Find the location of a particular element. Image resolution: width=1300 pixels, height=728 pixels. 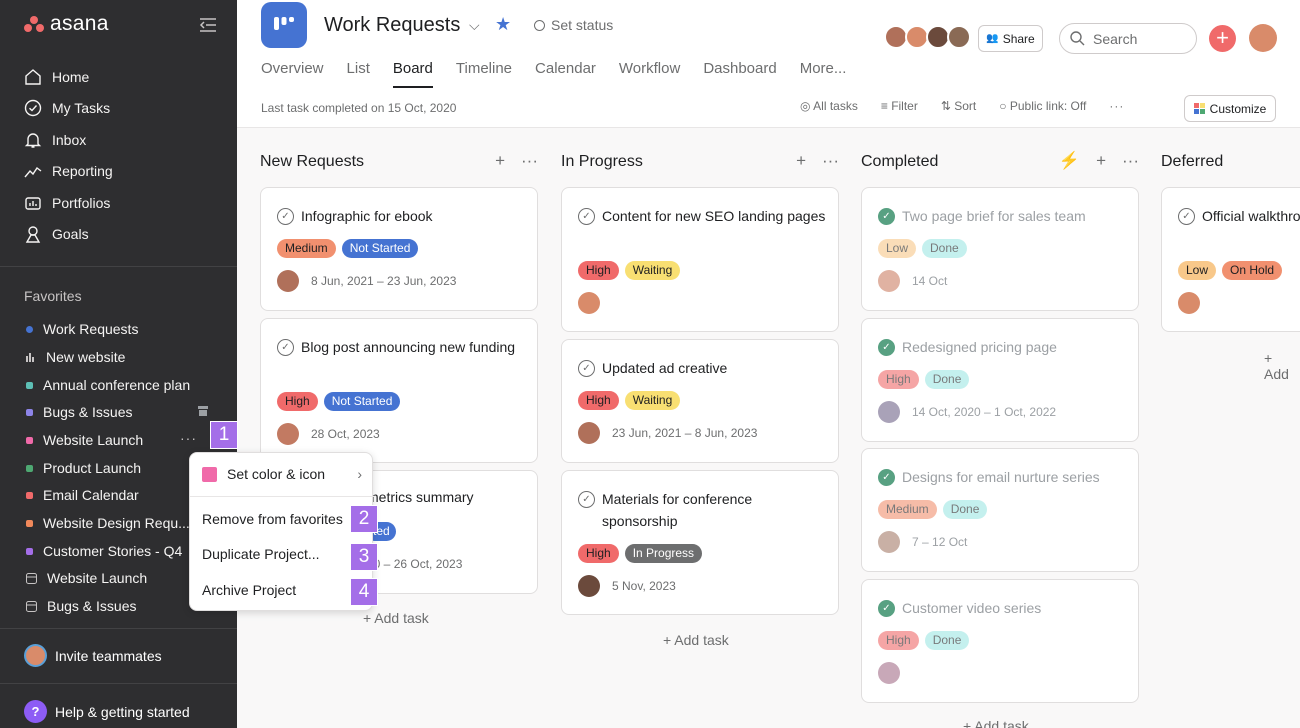

column-title: In Progress is located at coordinates (602, 161).